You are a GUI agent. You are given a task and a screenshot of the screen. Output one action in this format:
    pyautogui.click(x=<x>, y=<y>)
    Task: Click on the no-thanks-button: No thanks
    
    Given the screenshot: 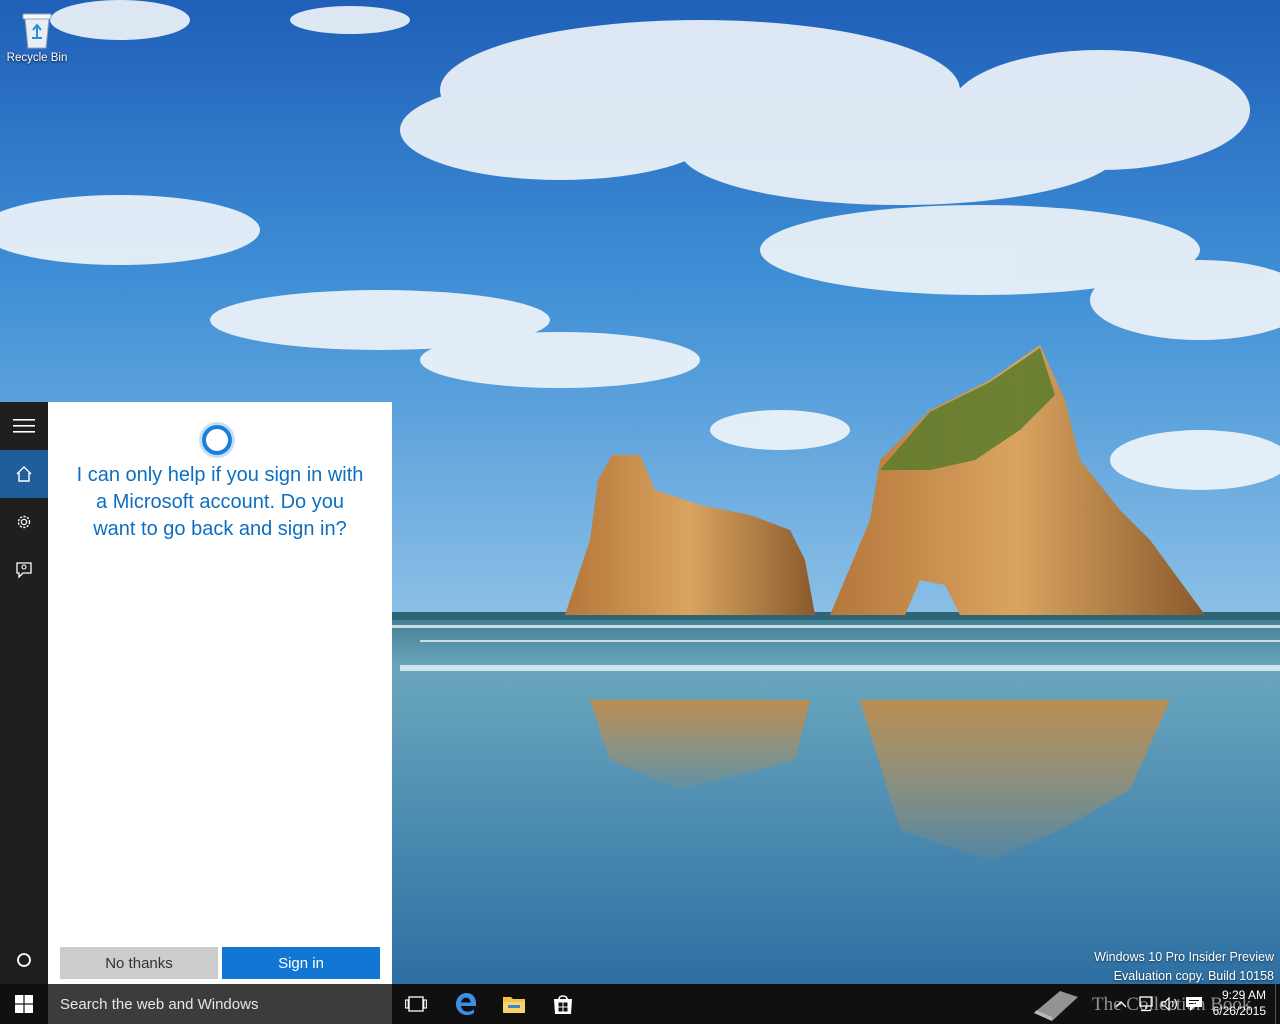 What is the action you would take?
    pyautogui.click(x=139, y=963)
    